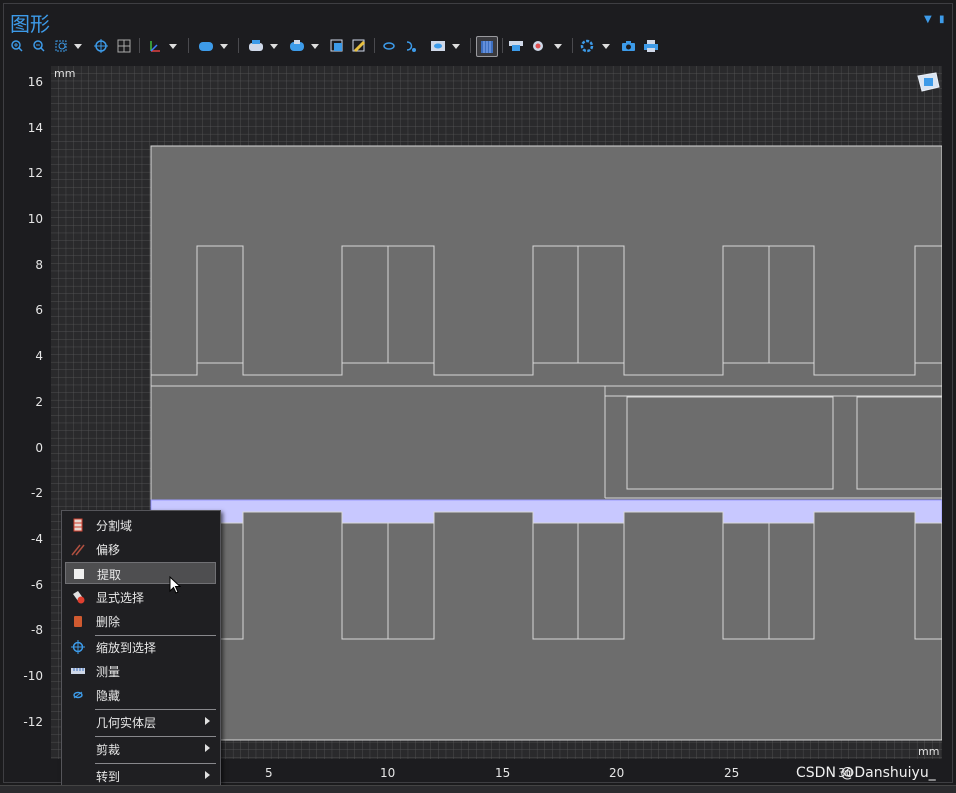 The height and width of the screenshot is (793, 956). Describe the element at coordinates (109, 575) in the screenshot. I see `menu-item-label: 提取` at that location.